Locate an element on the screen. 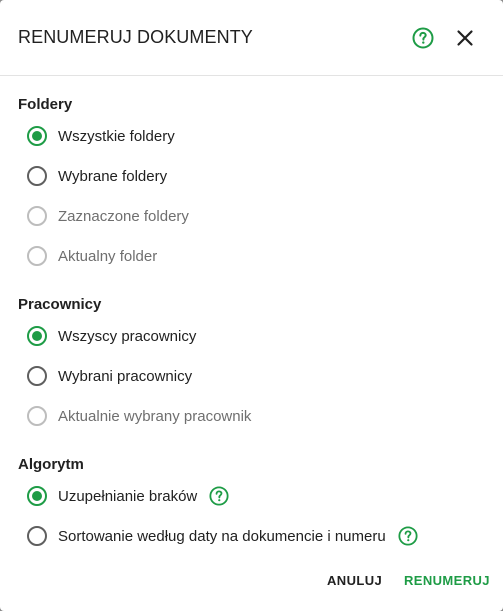 Image resolution: width=503 pixels, height=611 pixels. radio-selected-folders: Wybrane foldery is located at coordinates (97, 176).